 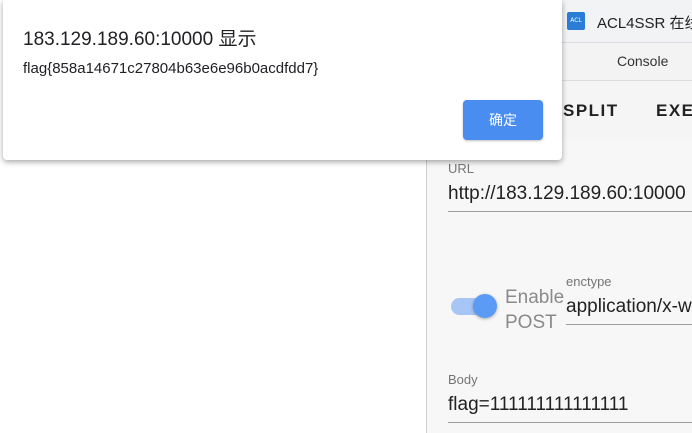 What do you see at coordinates (570, 408) in the screenshot?
I see `body-input: flag=111111111111111` at bounding box center [570, 408].